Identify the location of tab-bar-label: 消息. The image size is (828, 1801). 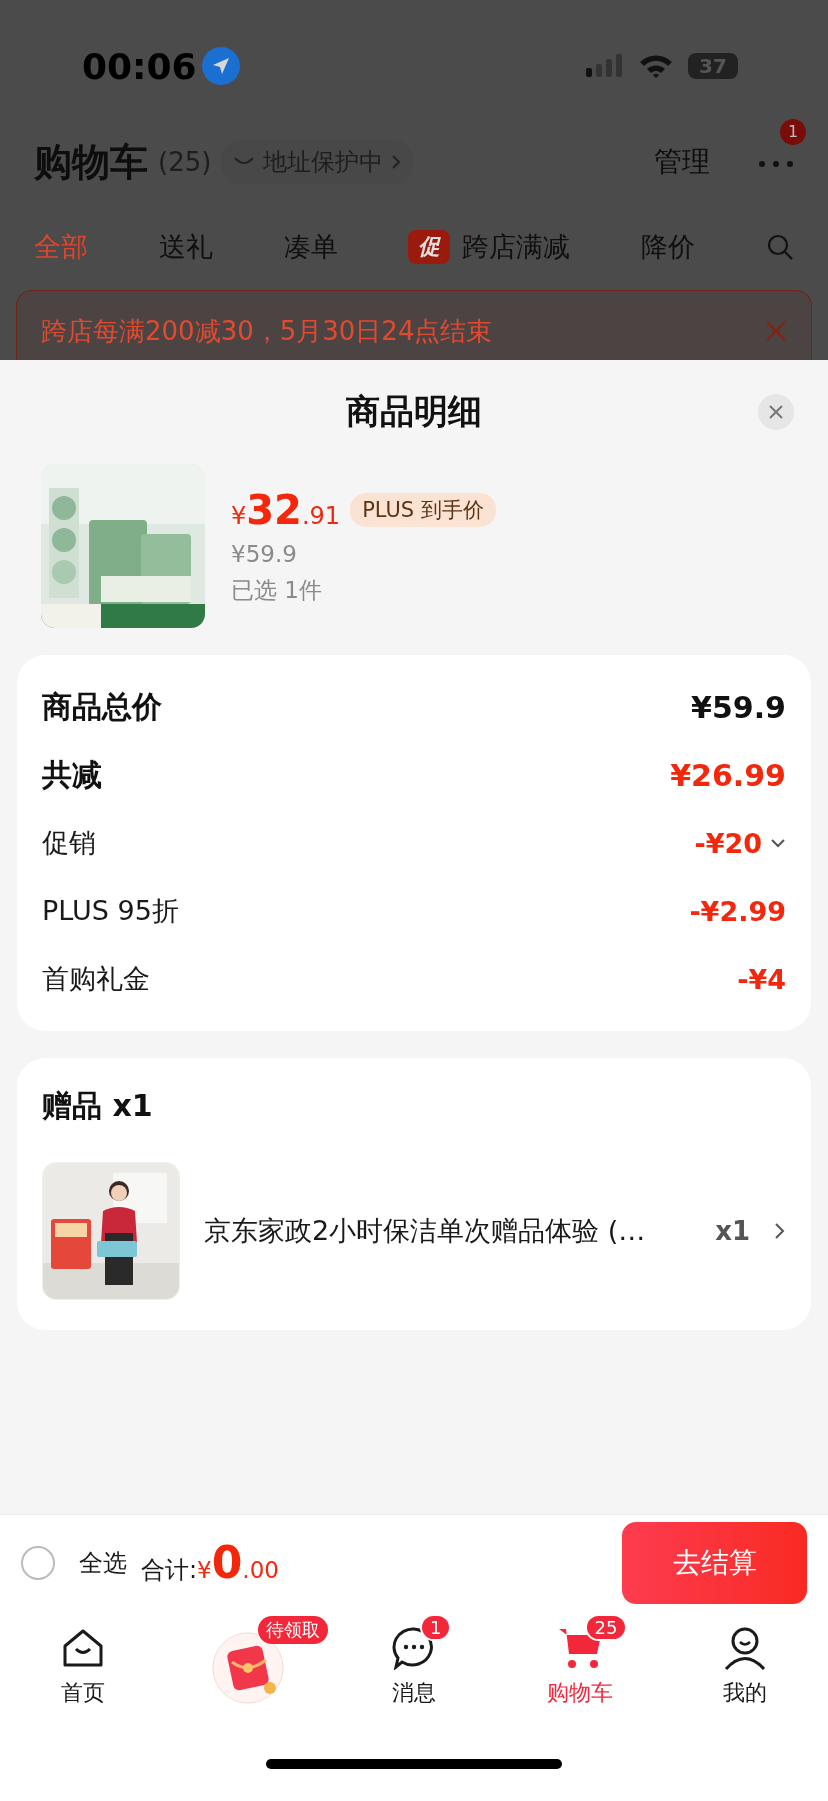
(414, 1693).